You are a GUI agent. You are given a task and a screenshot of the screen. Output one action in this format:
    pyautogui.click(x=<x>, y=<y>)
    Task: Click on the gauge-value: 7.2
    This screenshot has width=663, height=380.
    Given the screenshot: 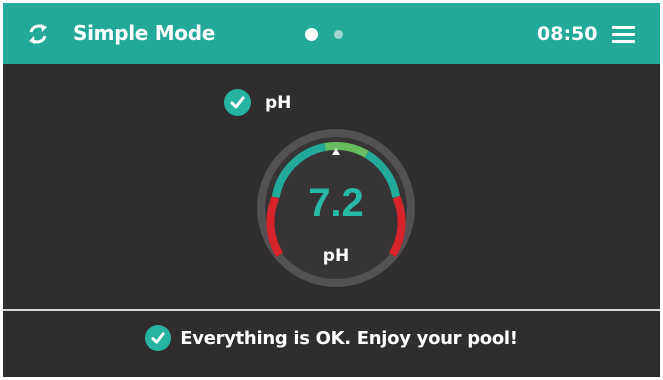 What is the action you would take?
    pyautogui.click(x=336, y=203)
    